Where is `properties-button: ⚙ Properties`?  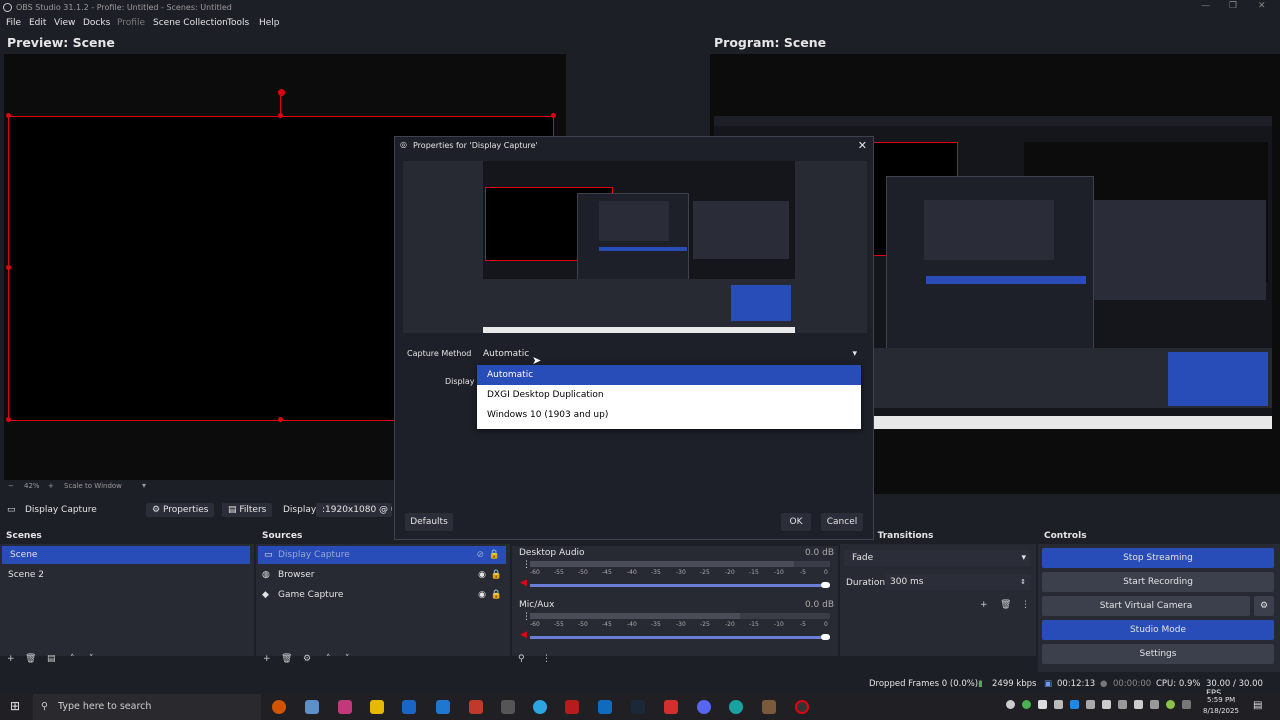
properties-button: ⚙ Properties is located at coordinates (180, 510).